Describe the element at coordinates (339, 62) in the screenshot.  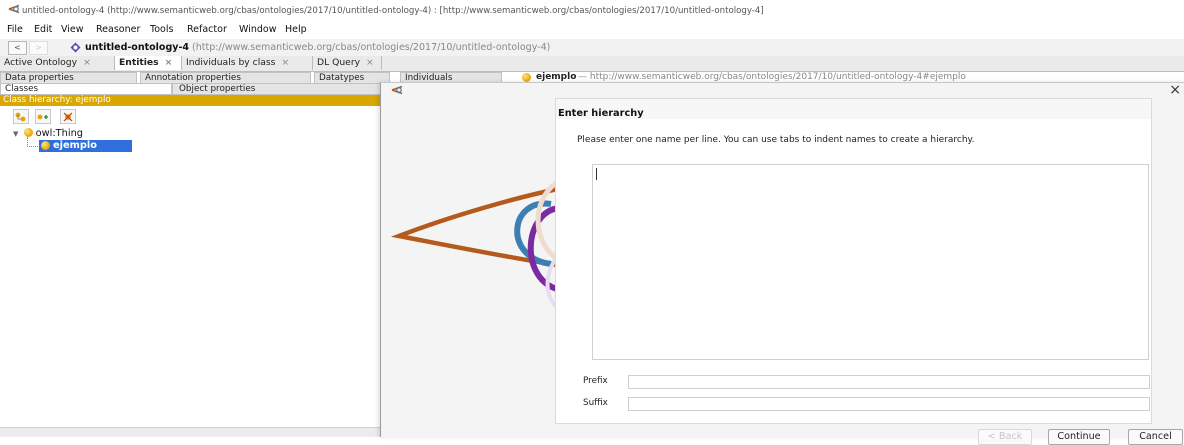
I see `tab-label: DL Query` at that location.